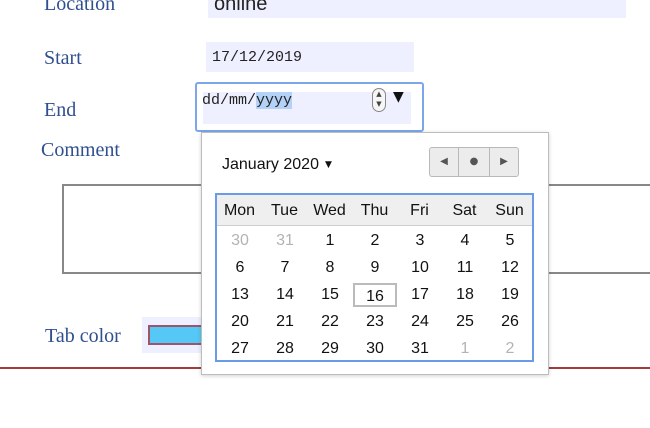  What do you see at coordinates (239, 210) in the screenshot?
I see `weekday-label: Mon` at bounding box center [239, 210].